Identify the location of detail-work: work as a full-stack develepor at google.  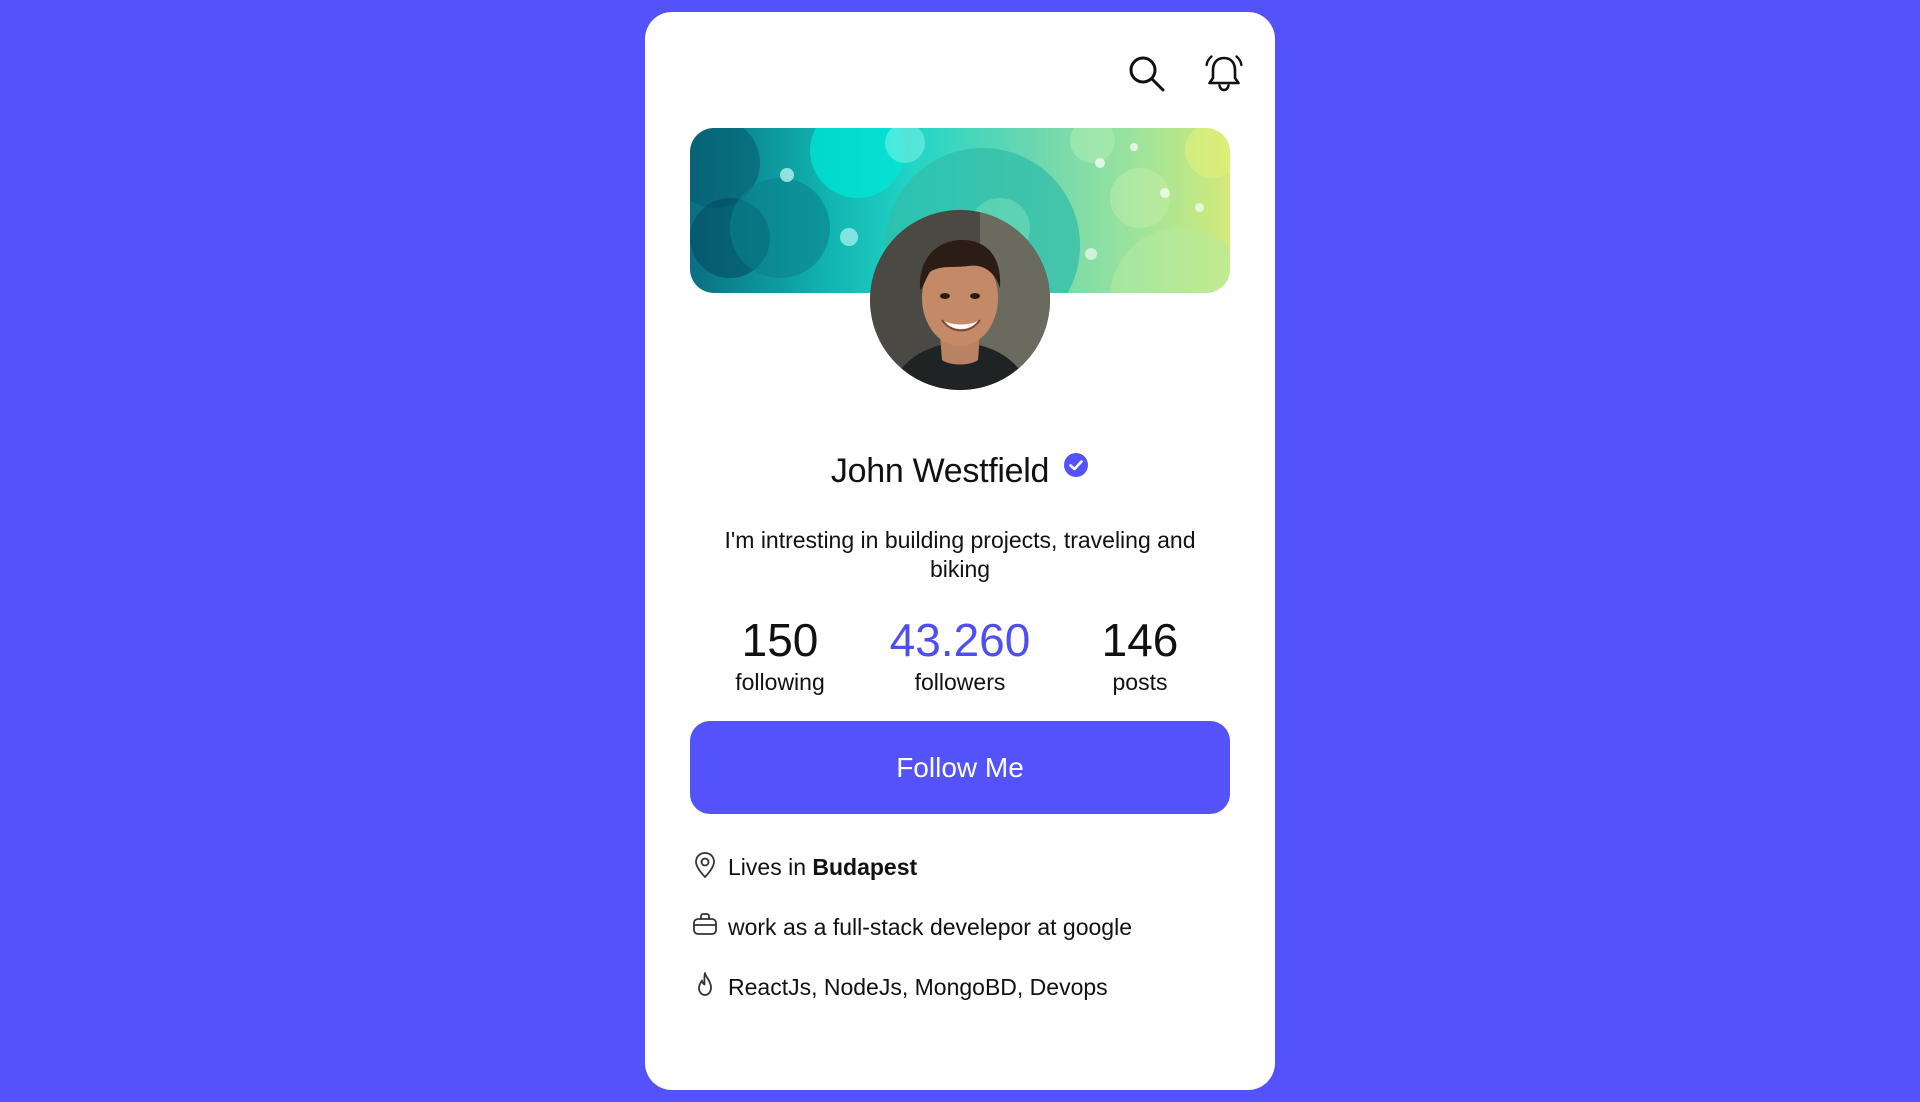
(970, 943).